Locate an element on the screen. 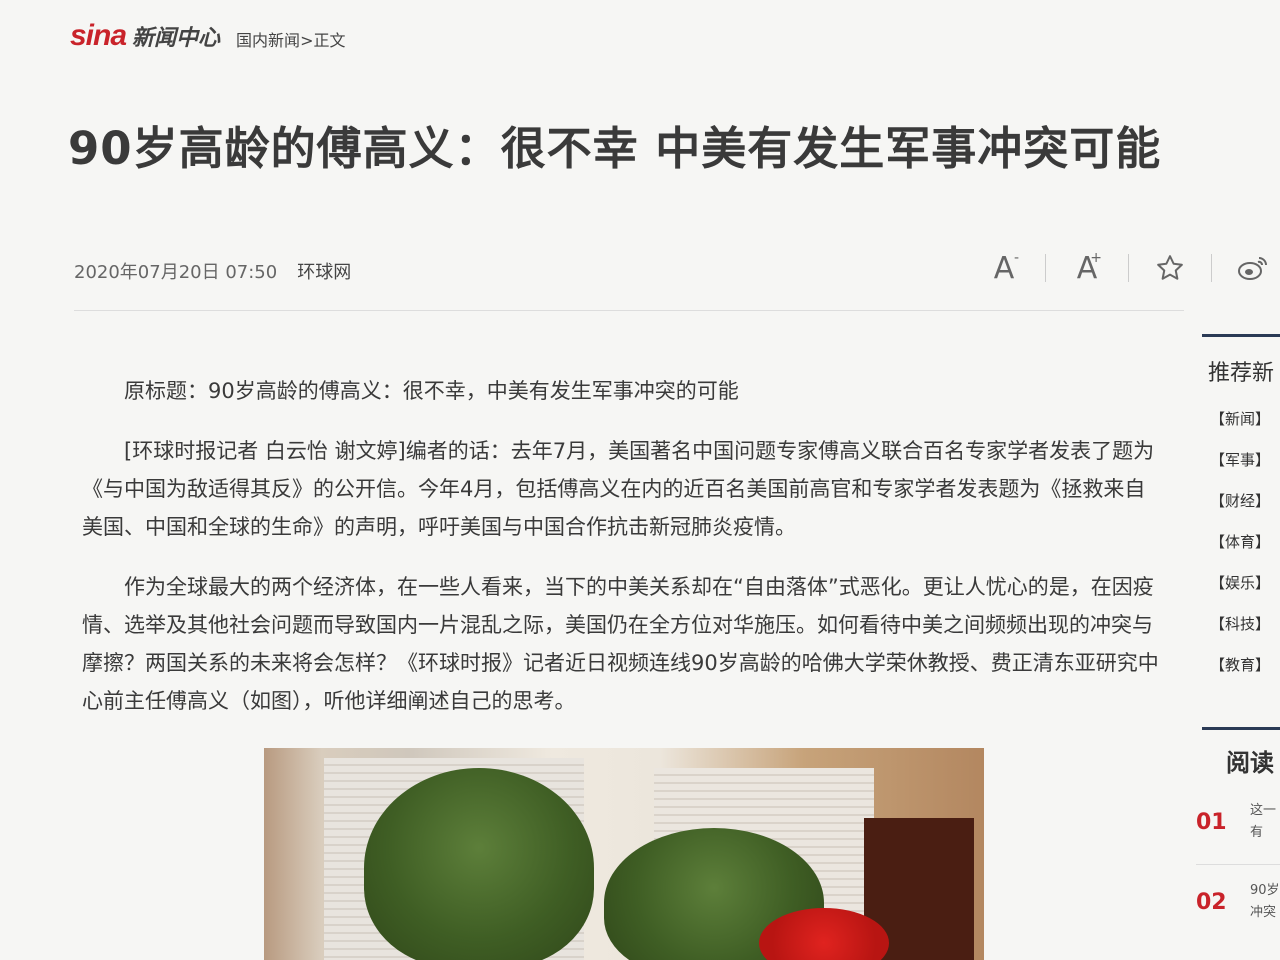  sina-logo: sina 新闻中心 is located at coordinates (145, 36).